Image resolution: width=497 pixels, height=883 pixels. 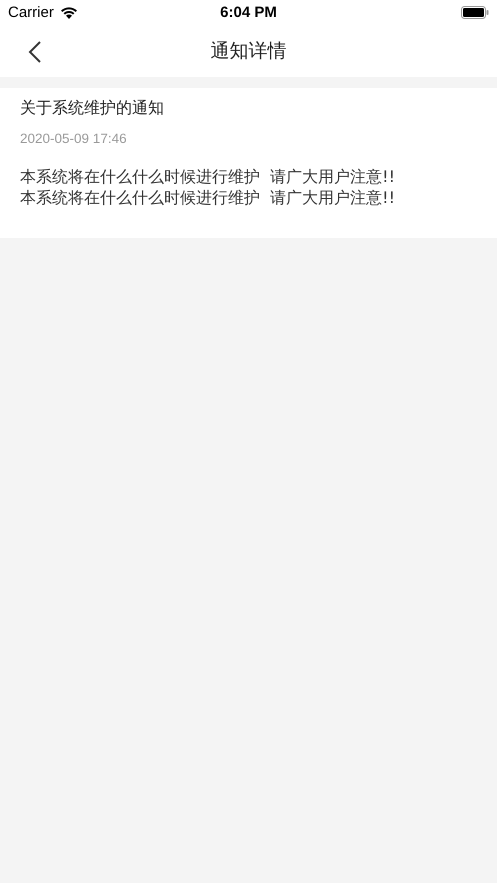 I want to click on notice-title: 关于系统维护的通知, so click(x=92, y=108).